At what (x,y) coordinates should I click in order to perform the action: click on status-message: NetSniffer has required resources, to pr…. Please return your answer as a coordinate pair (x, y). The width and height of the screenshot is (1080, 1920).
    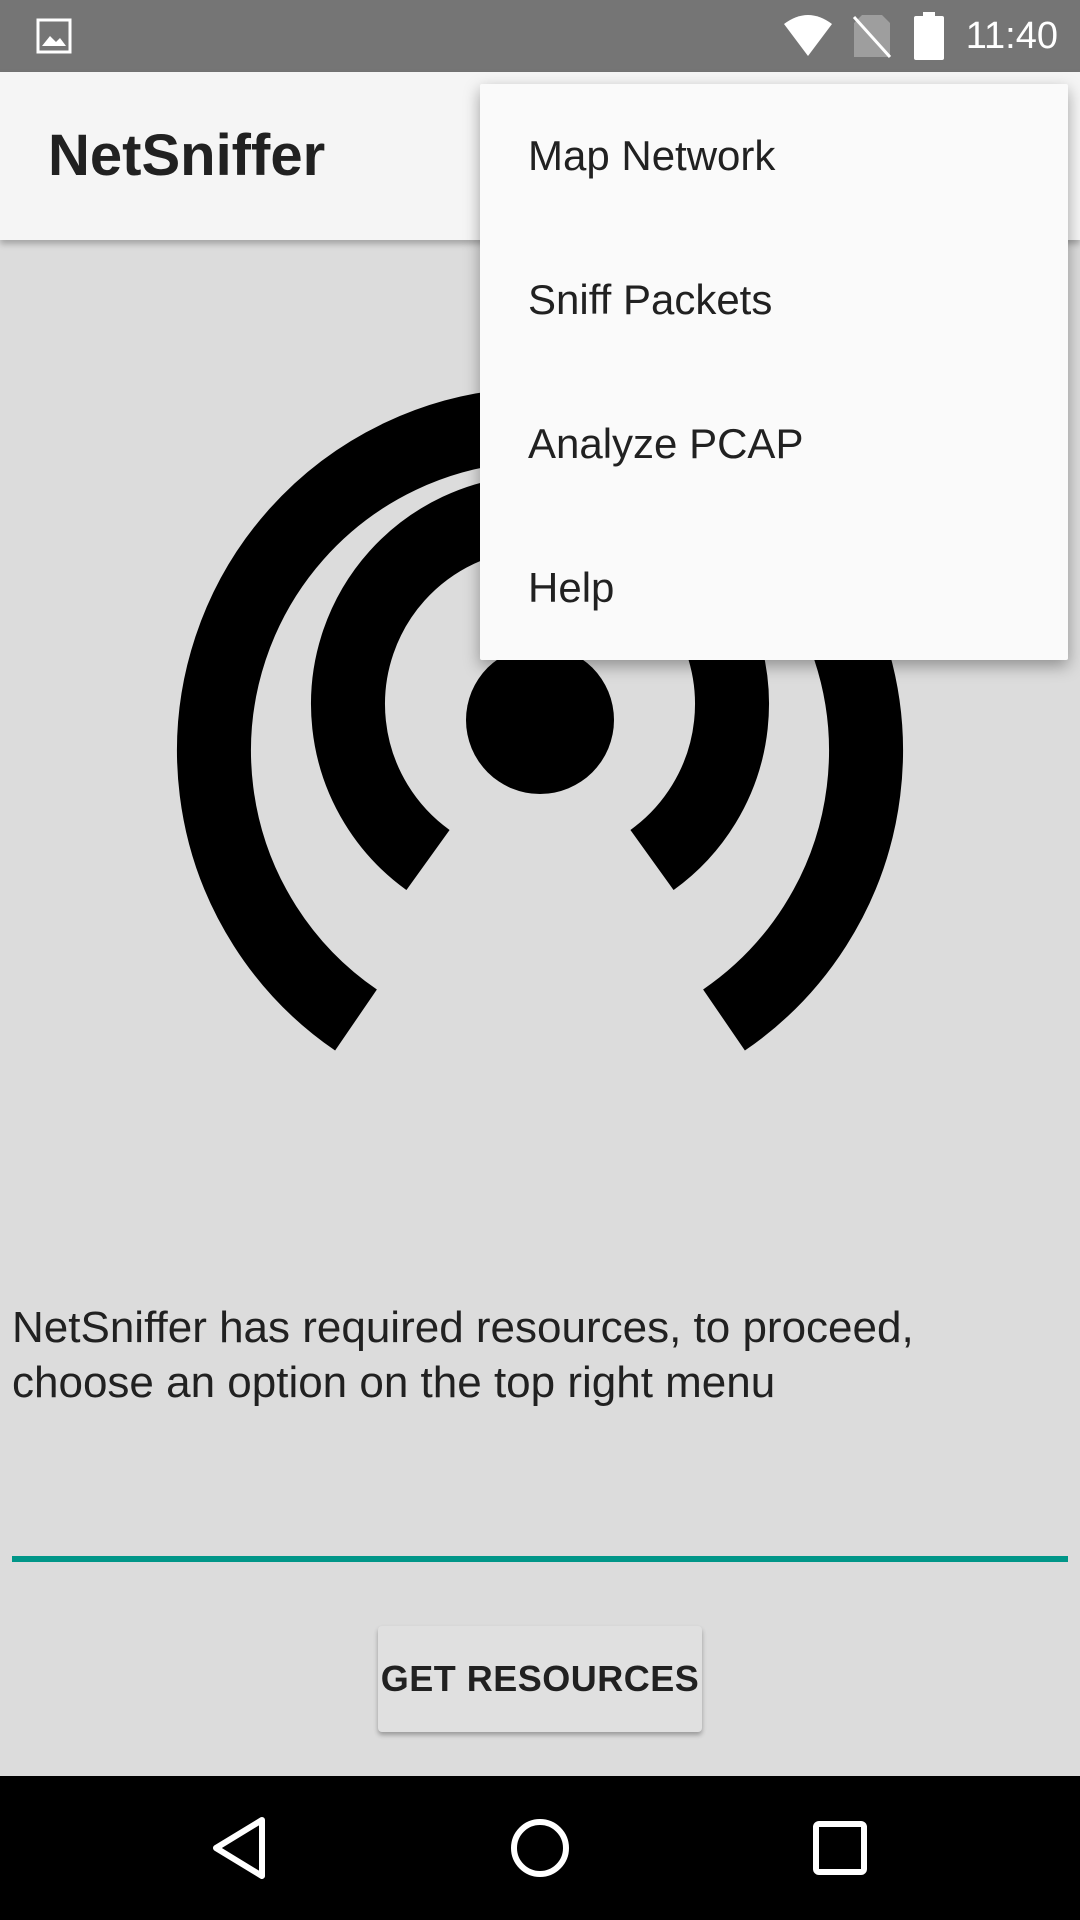
    Looking at the image, I should click on (463, 1355).